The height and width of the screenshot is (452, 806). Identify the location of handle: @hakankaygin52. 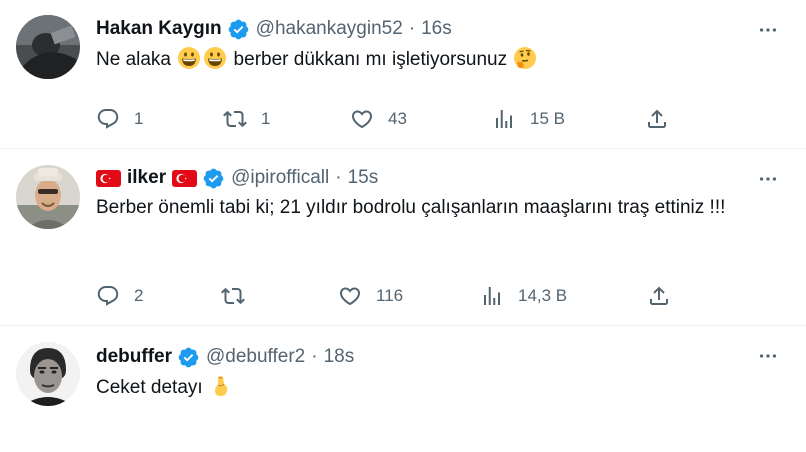
(329, 29).